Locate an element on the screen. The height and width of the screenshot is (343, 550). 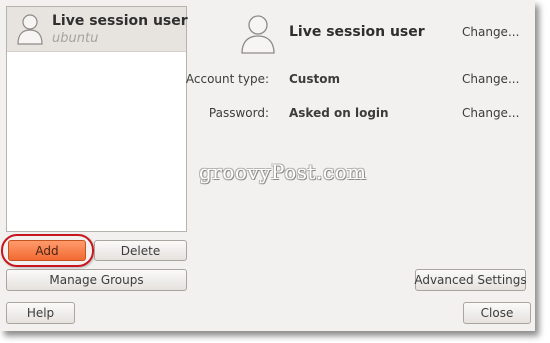
user-list-item-username: ubuntu is located at coordinates (75, 38).